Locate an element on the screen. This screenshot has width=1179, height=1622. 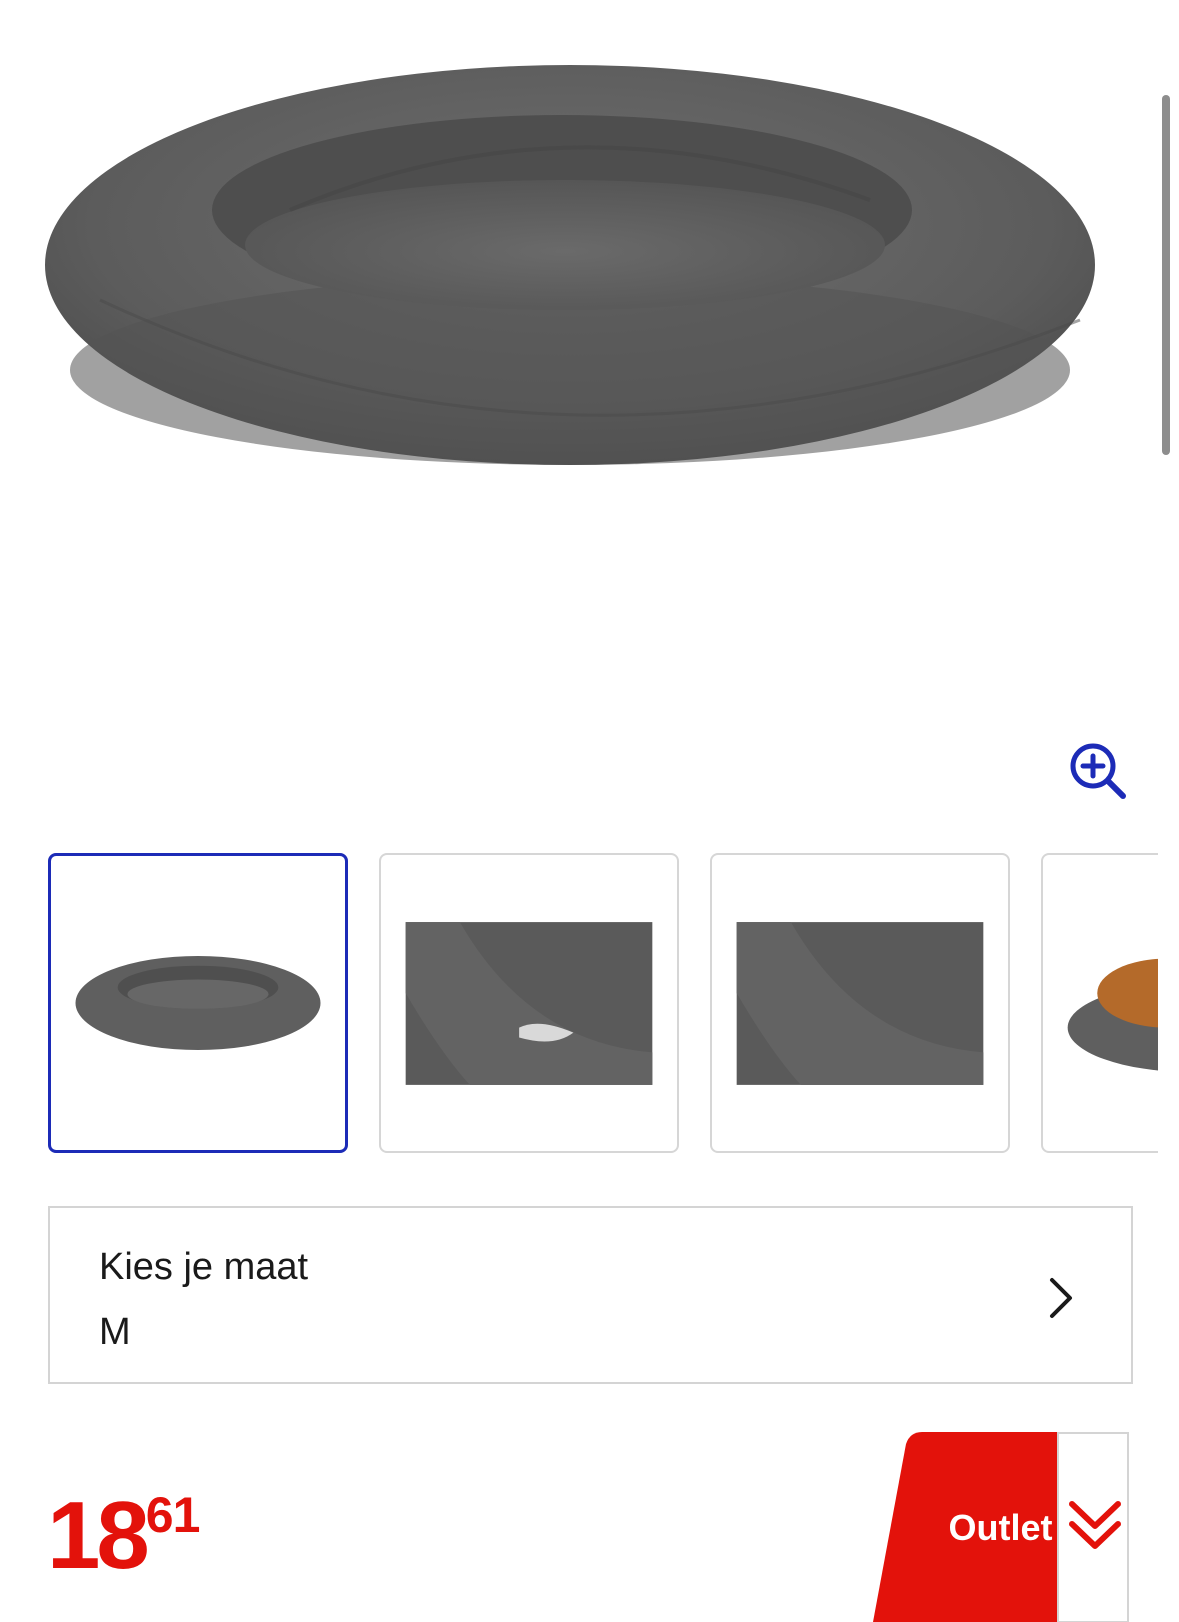
size-selector-value: M is located at coordinates (115, 1332).